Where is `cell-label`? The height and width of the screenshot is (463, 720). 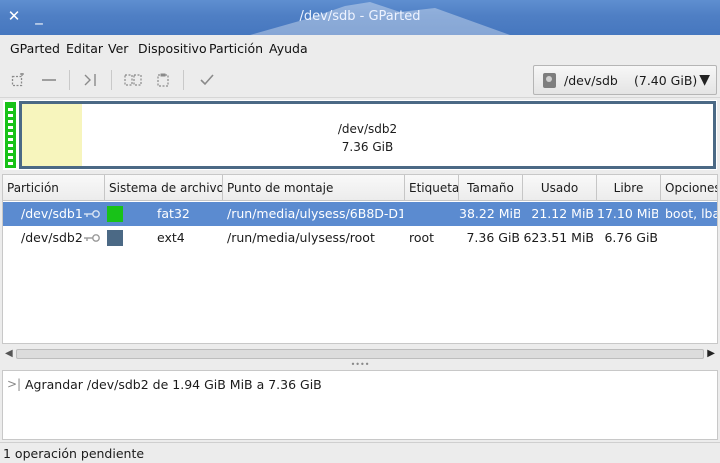 cell-label is located at coordinates (433, 214).